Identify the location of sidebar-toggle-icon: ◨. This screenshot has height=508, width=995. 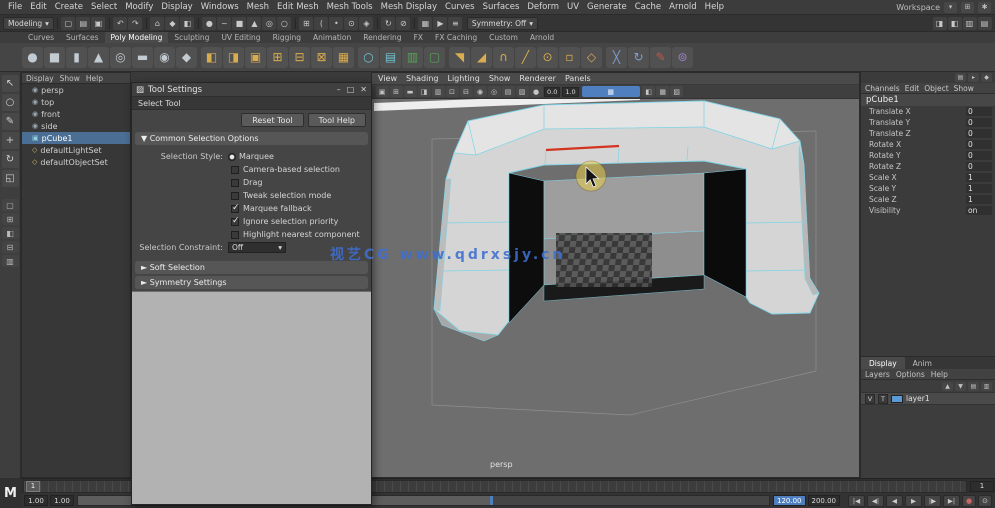
(939, 23).